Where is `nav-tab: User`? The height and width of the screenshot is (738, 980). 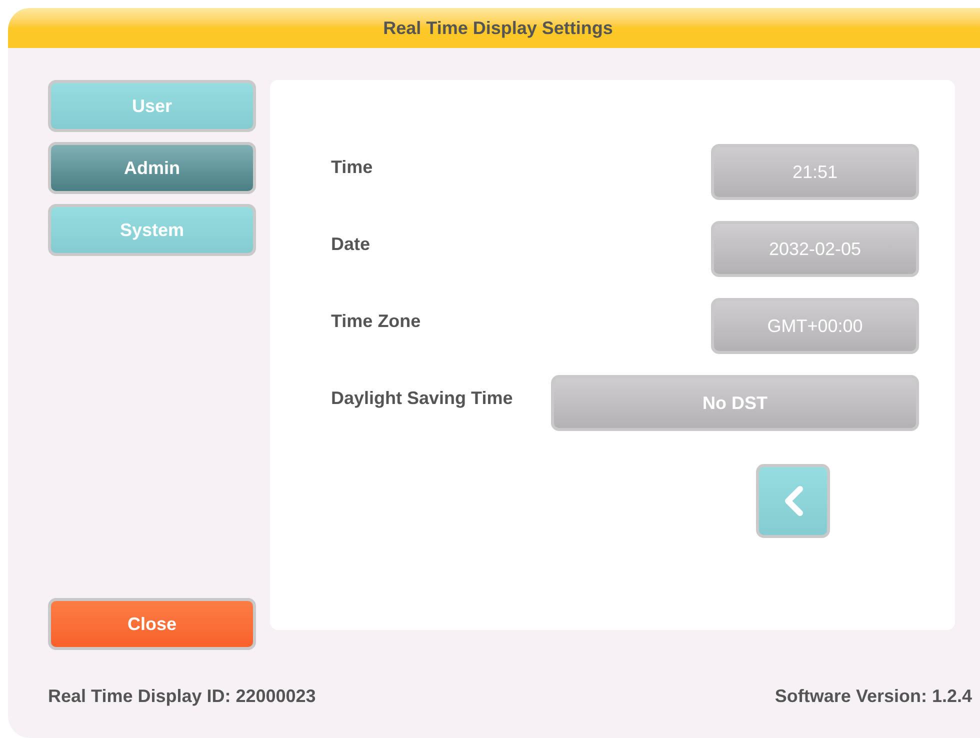 nav-tab: User is located at coordinates (152, 106).